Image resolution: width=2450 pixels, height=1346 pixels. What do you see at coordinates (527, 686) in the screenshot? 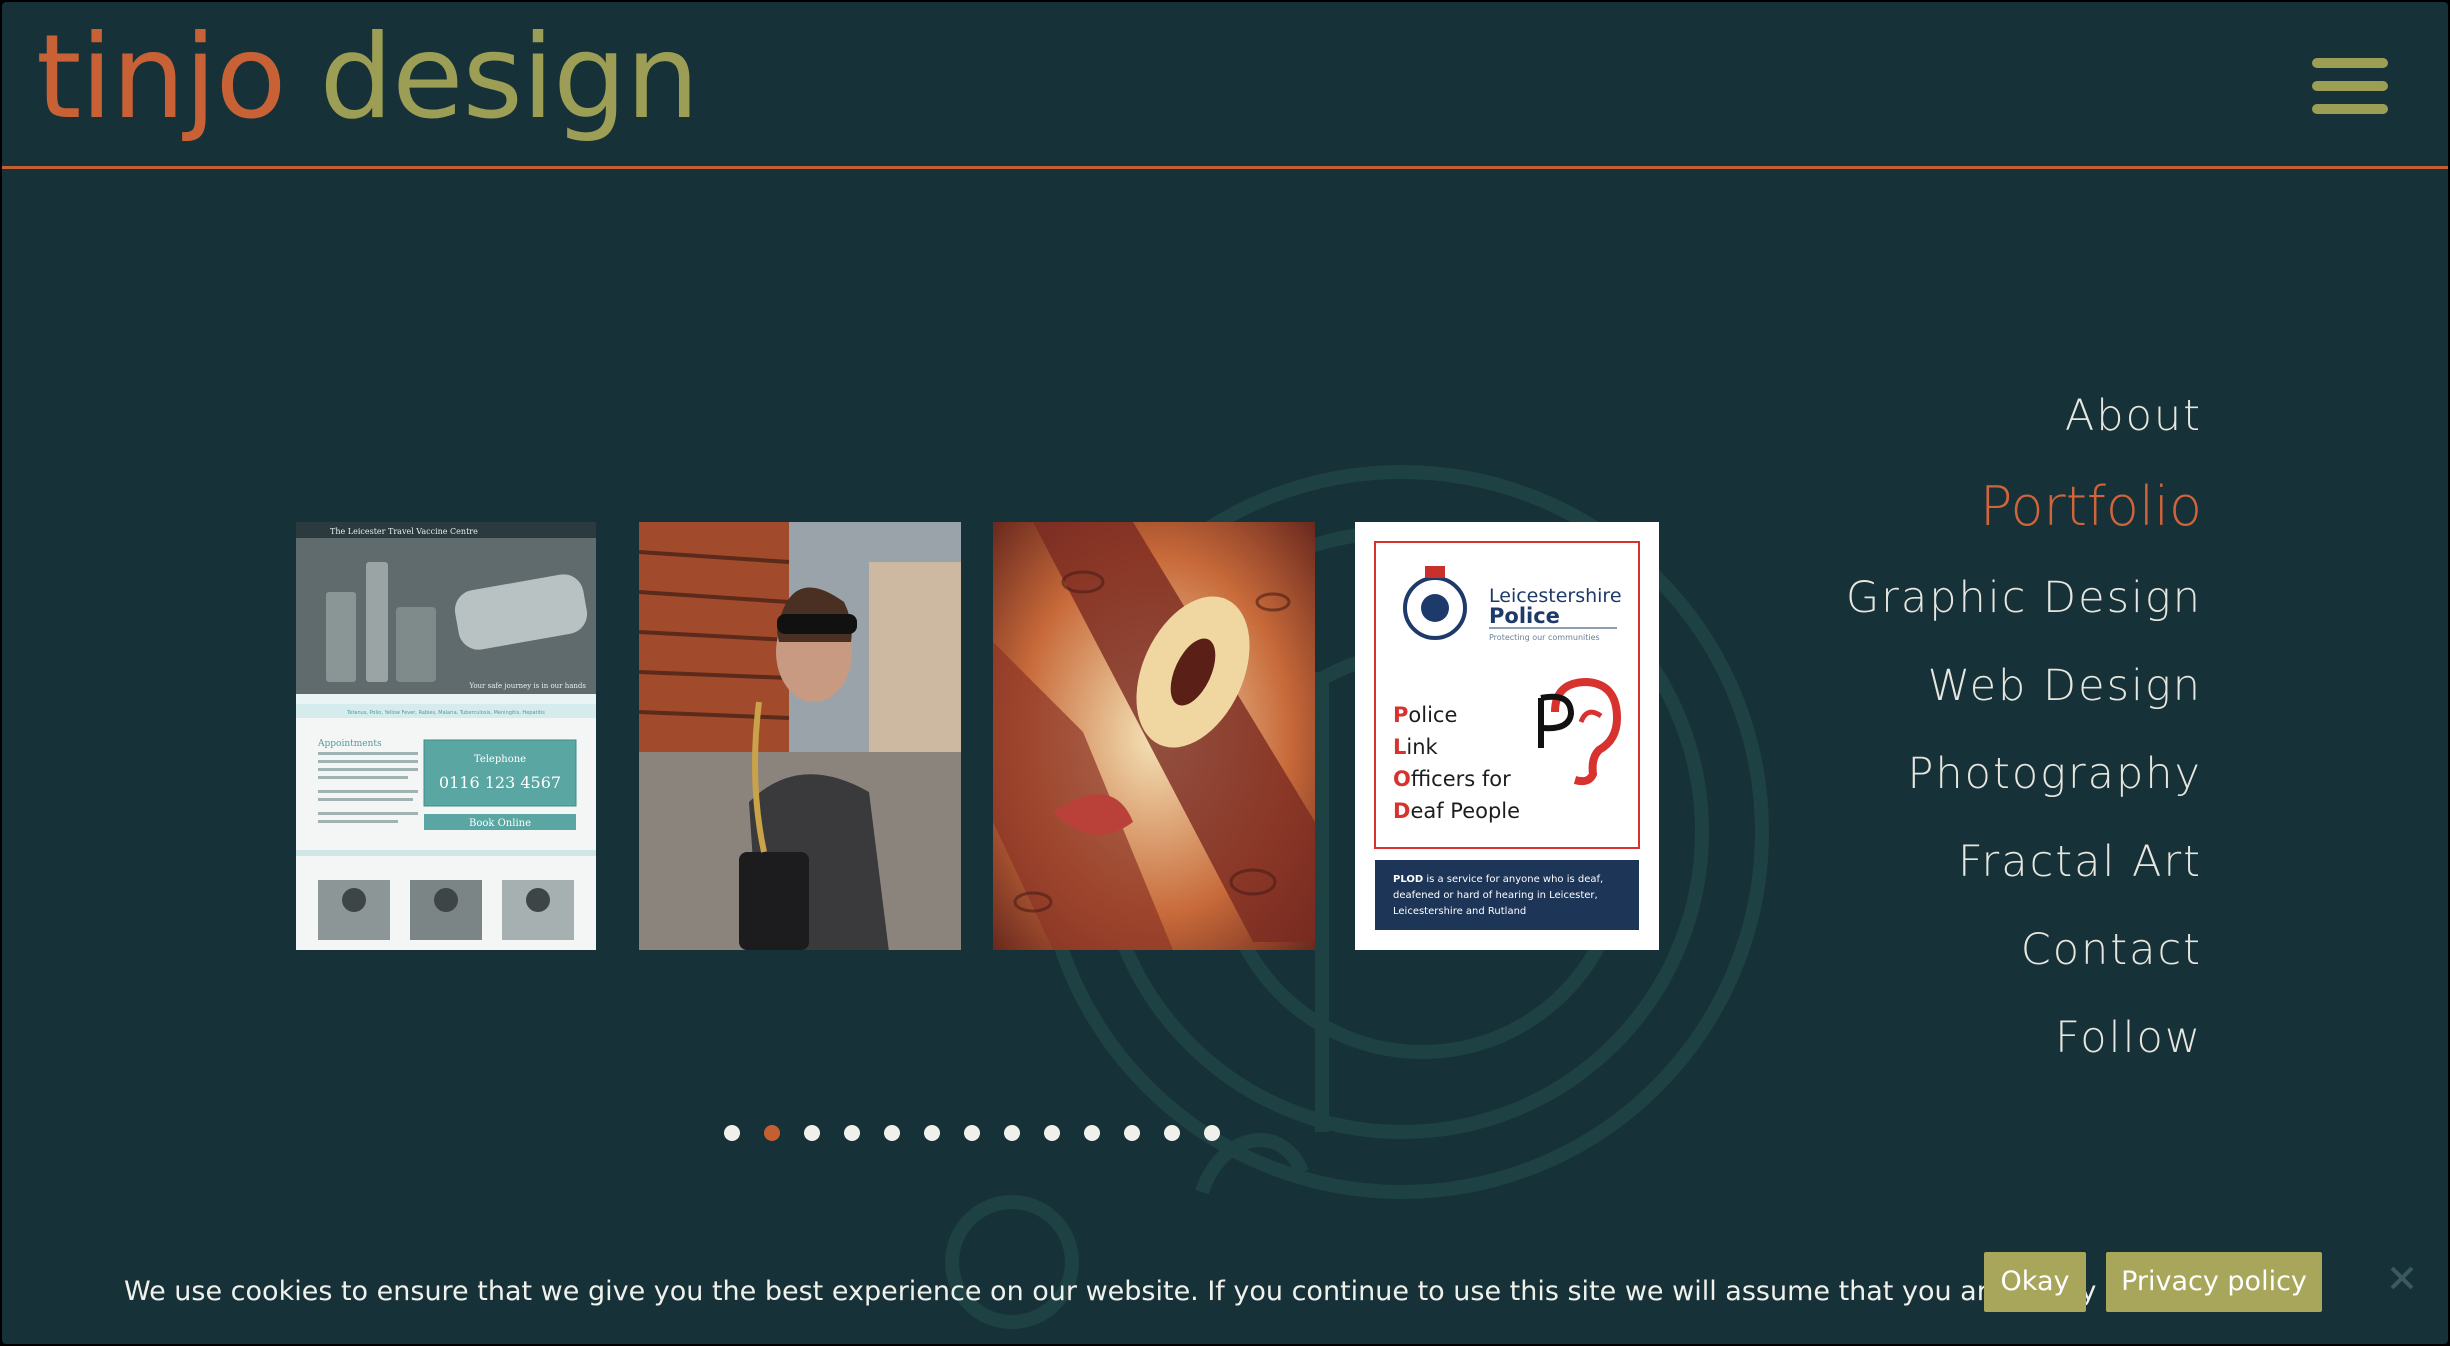
I see `vaccine-tagline: Your safe journey is in our hands` at bounding box center [527, 686].